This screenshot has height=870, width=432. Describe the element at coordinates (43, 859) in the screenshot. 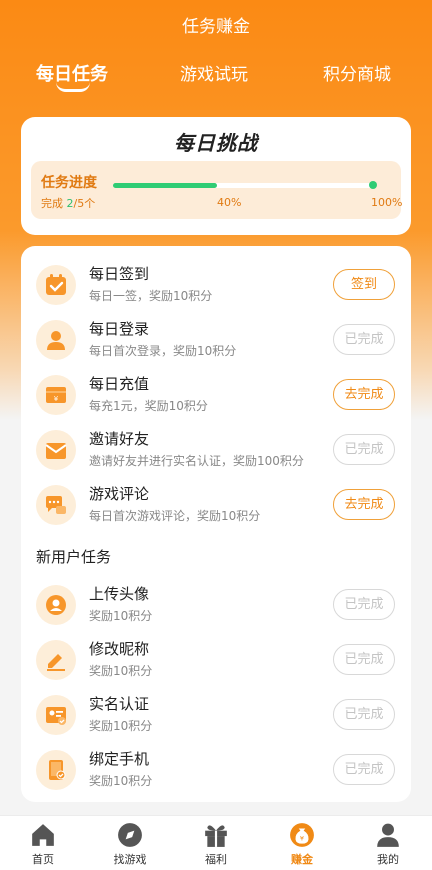

I see `nav-label: 首页` at that location.